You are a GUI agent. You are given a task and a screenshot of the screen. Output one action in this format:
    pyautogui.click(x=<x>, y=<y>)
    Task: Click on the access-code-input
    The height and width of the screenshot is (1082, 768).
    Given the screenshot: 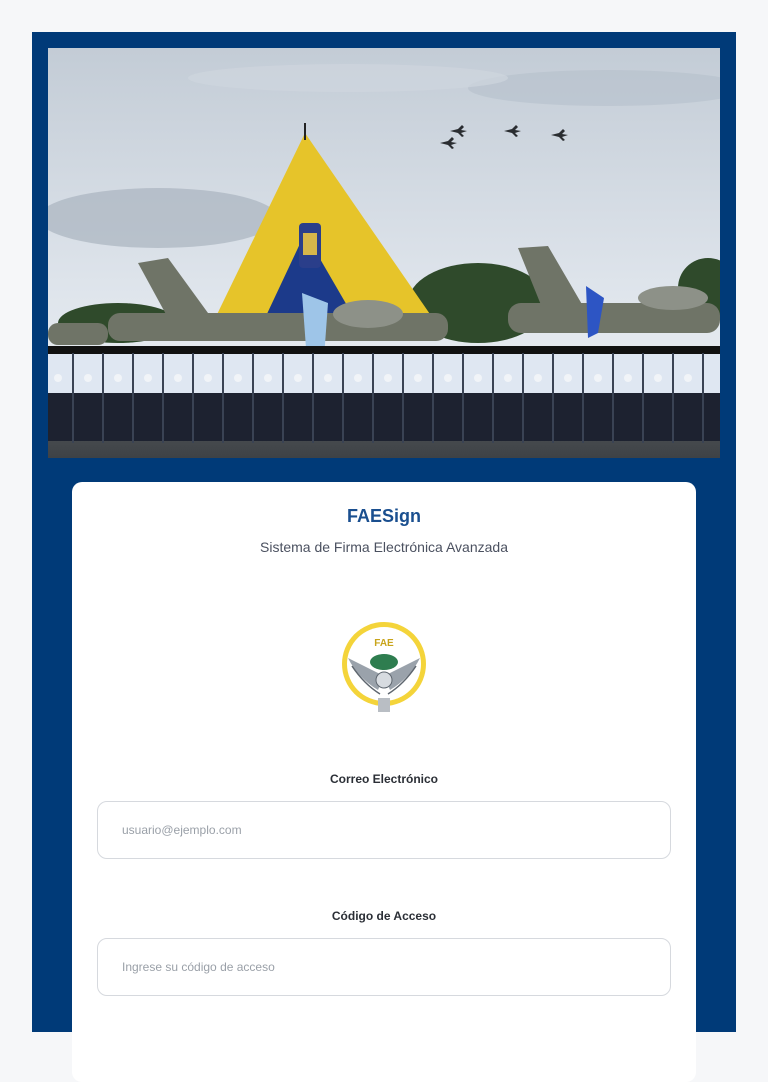 What is the action you would take?
    pyautogui.click(x=384, y=967)
    